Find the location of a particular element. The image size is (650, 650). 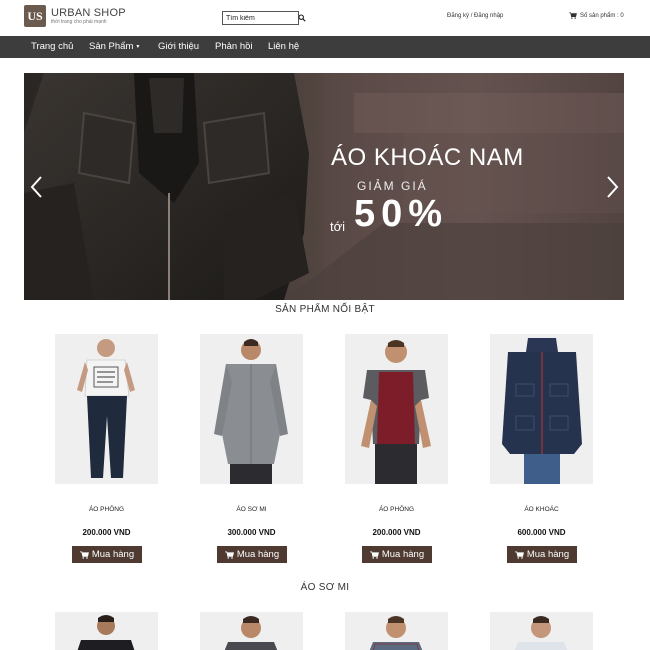

product-name: ÁO KHOÁC is located at coordinates (541, 509).